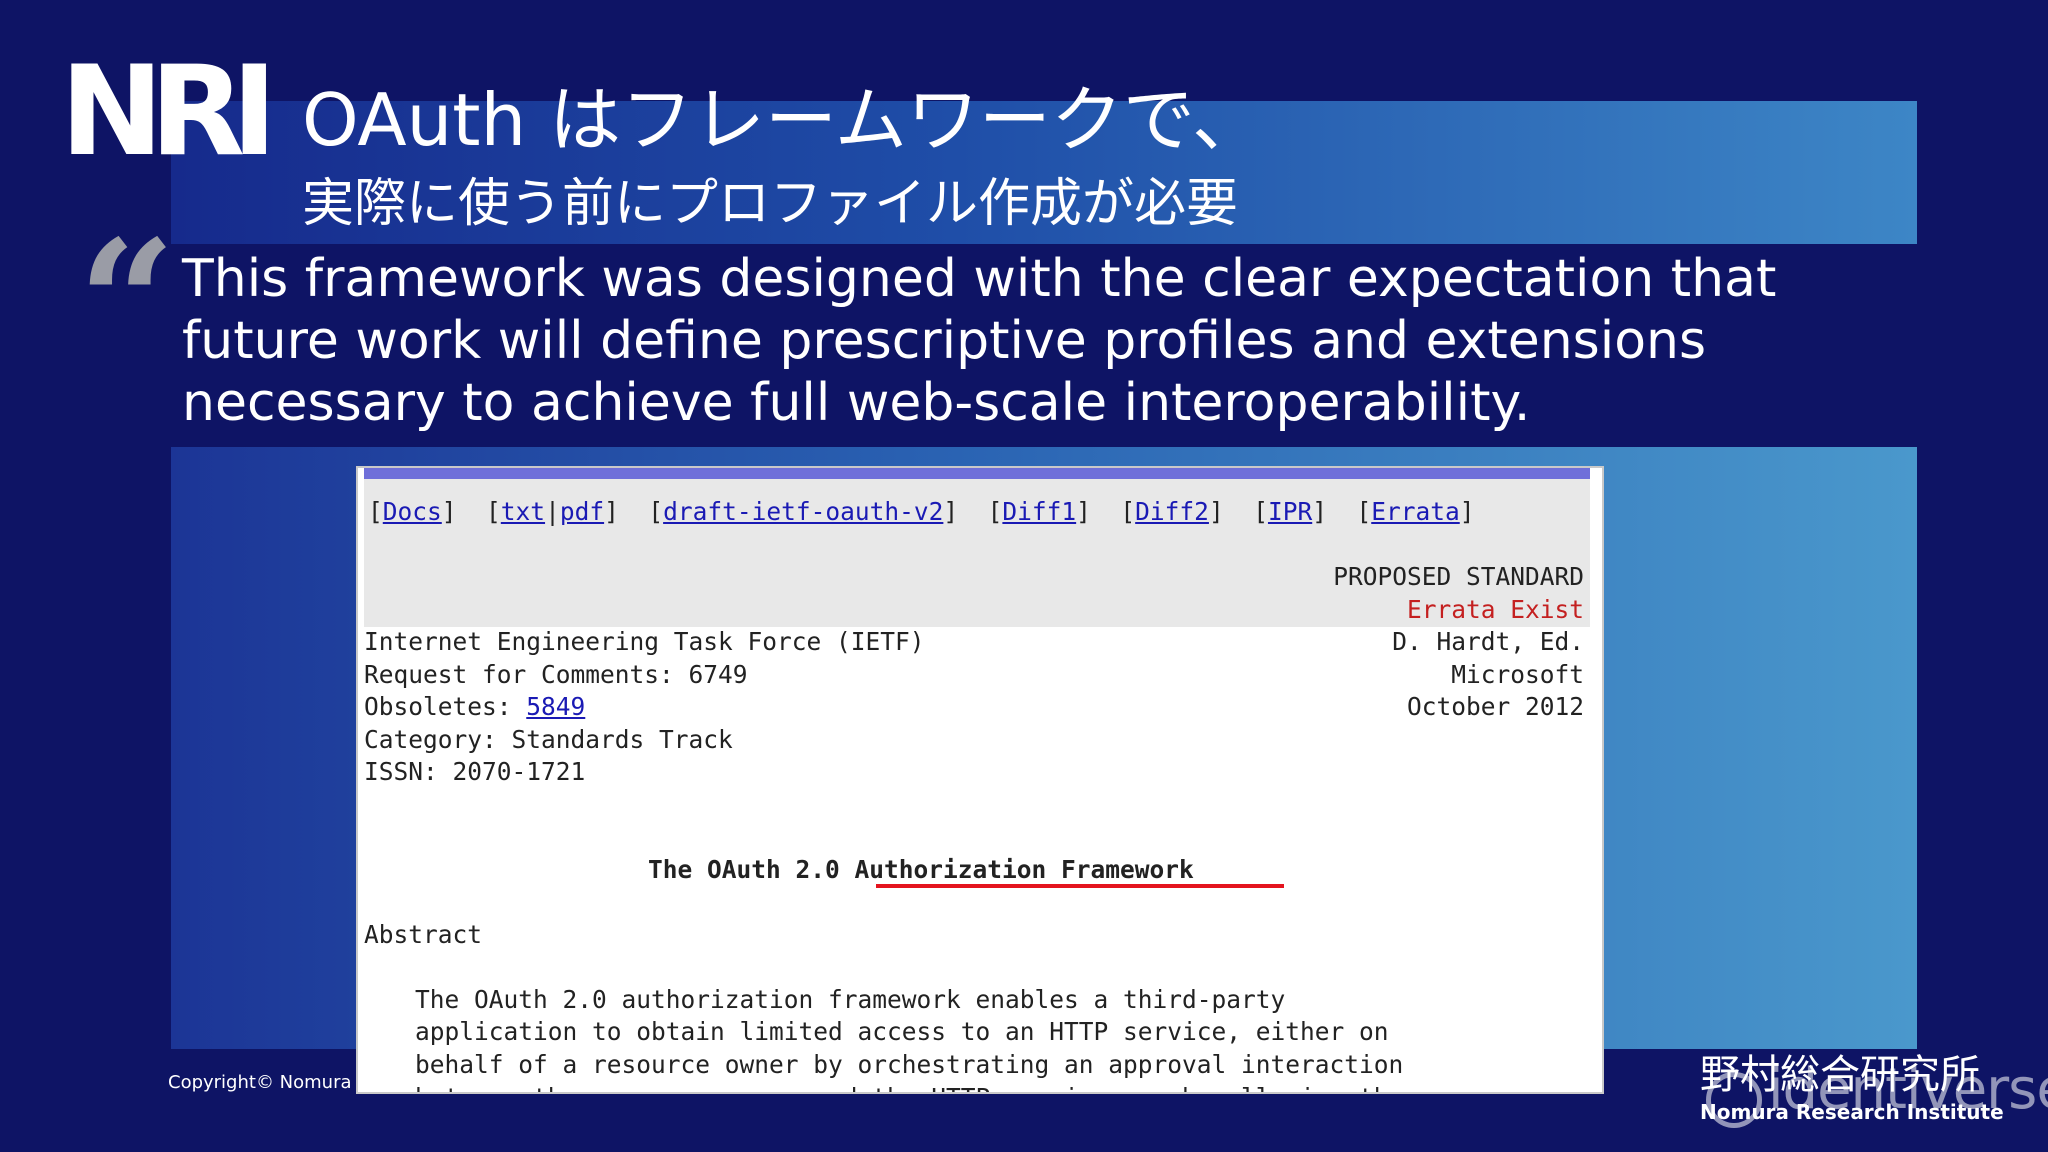 This screenshot has height=1152, width=2048. What do you see at coordinates (1840, 1075) in the screenshot?
I see `brand-name-jp: 野村総合研究所` at bounding box center [1840, 1075].